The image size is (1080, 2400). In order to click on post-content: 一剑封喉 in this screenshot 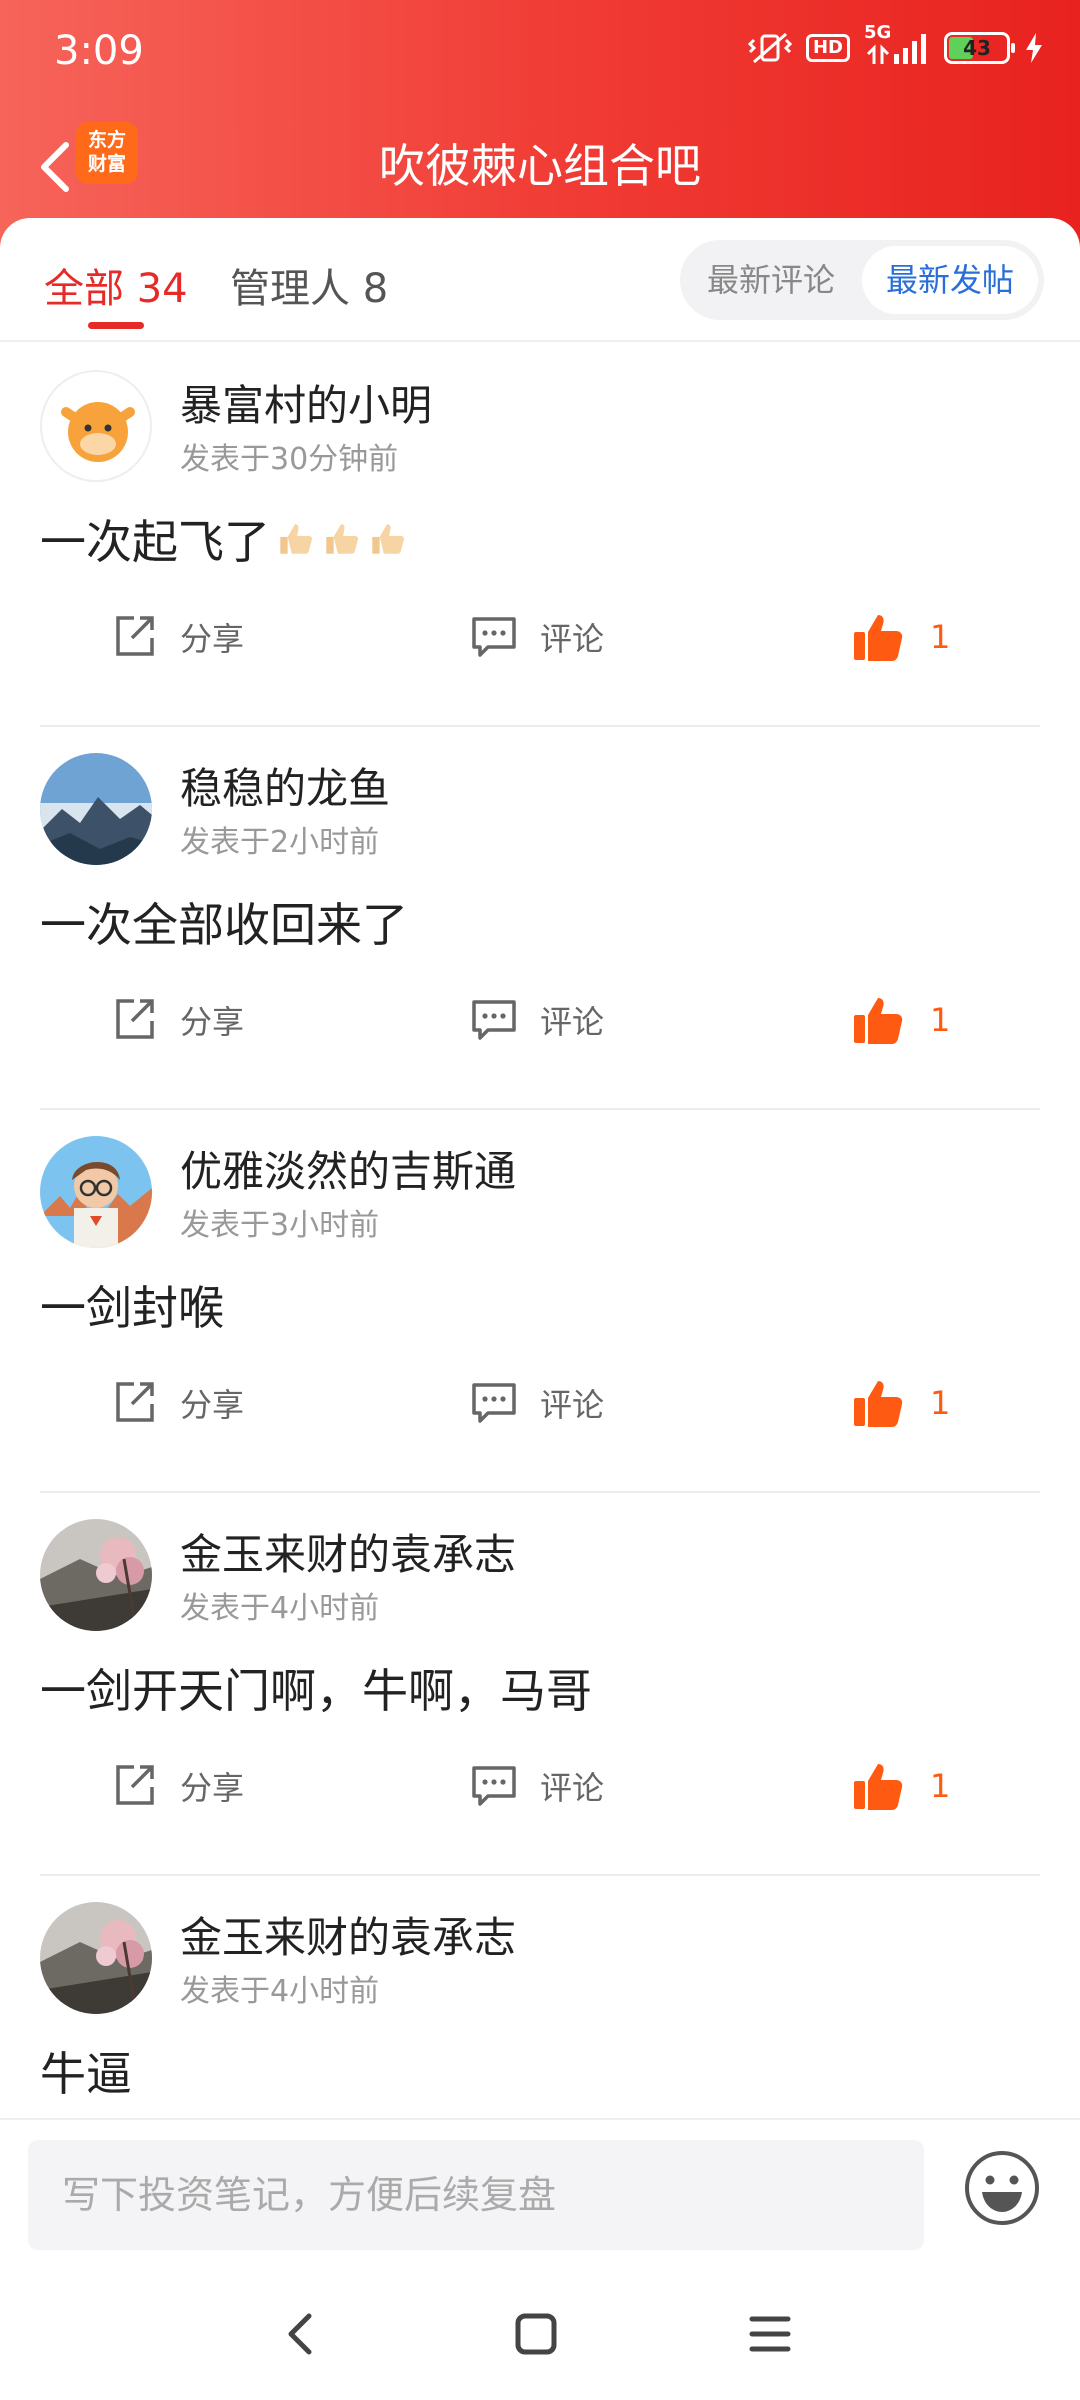, I will do `click(132, 1308)`.